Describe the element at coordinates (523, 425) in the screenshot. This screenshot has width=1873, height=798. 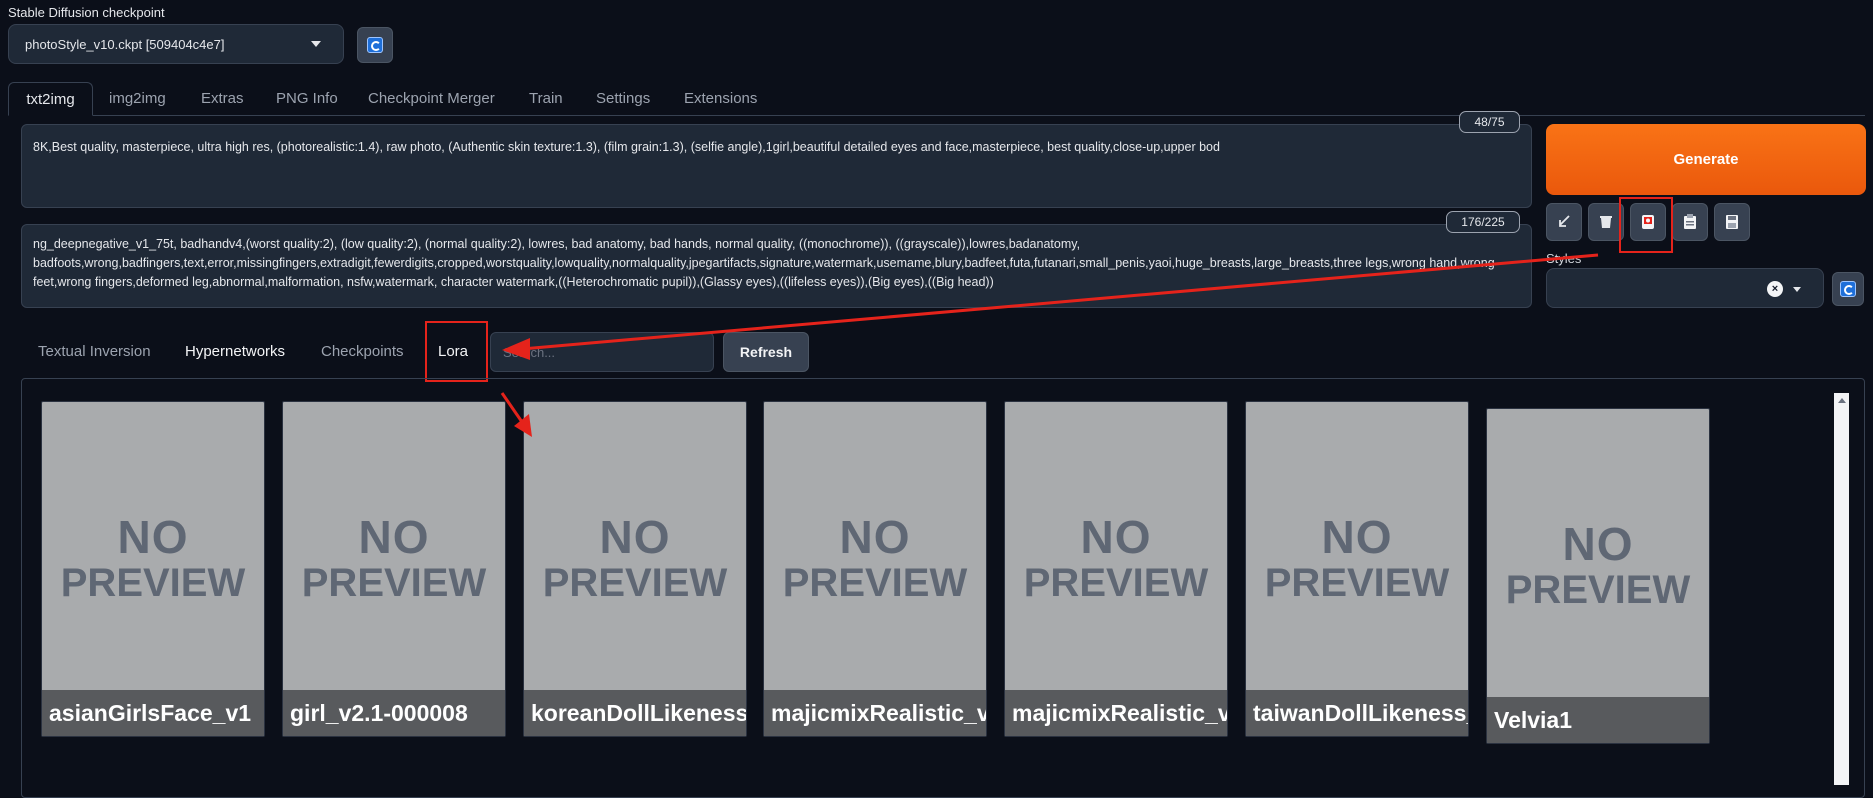
I see `arrowhead-cards` at that location.